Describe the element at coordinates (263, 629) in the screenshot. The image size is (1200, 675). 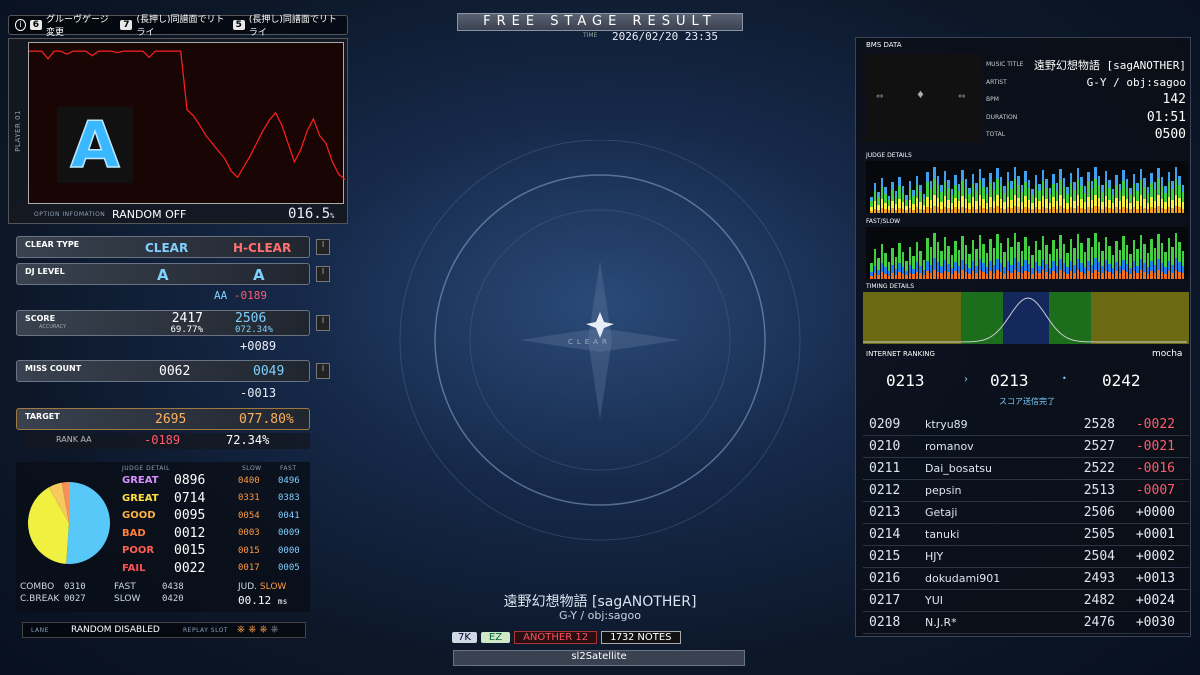
I see `replay-slot-3-icon: ⎈` at that location.